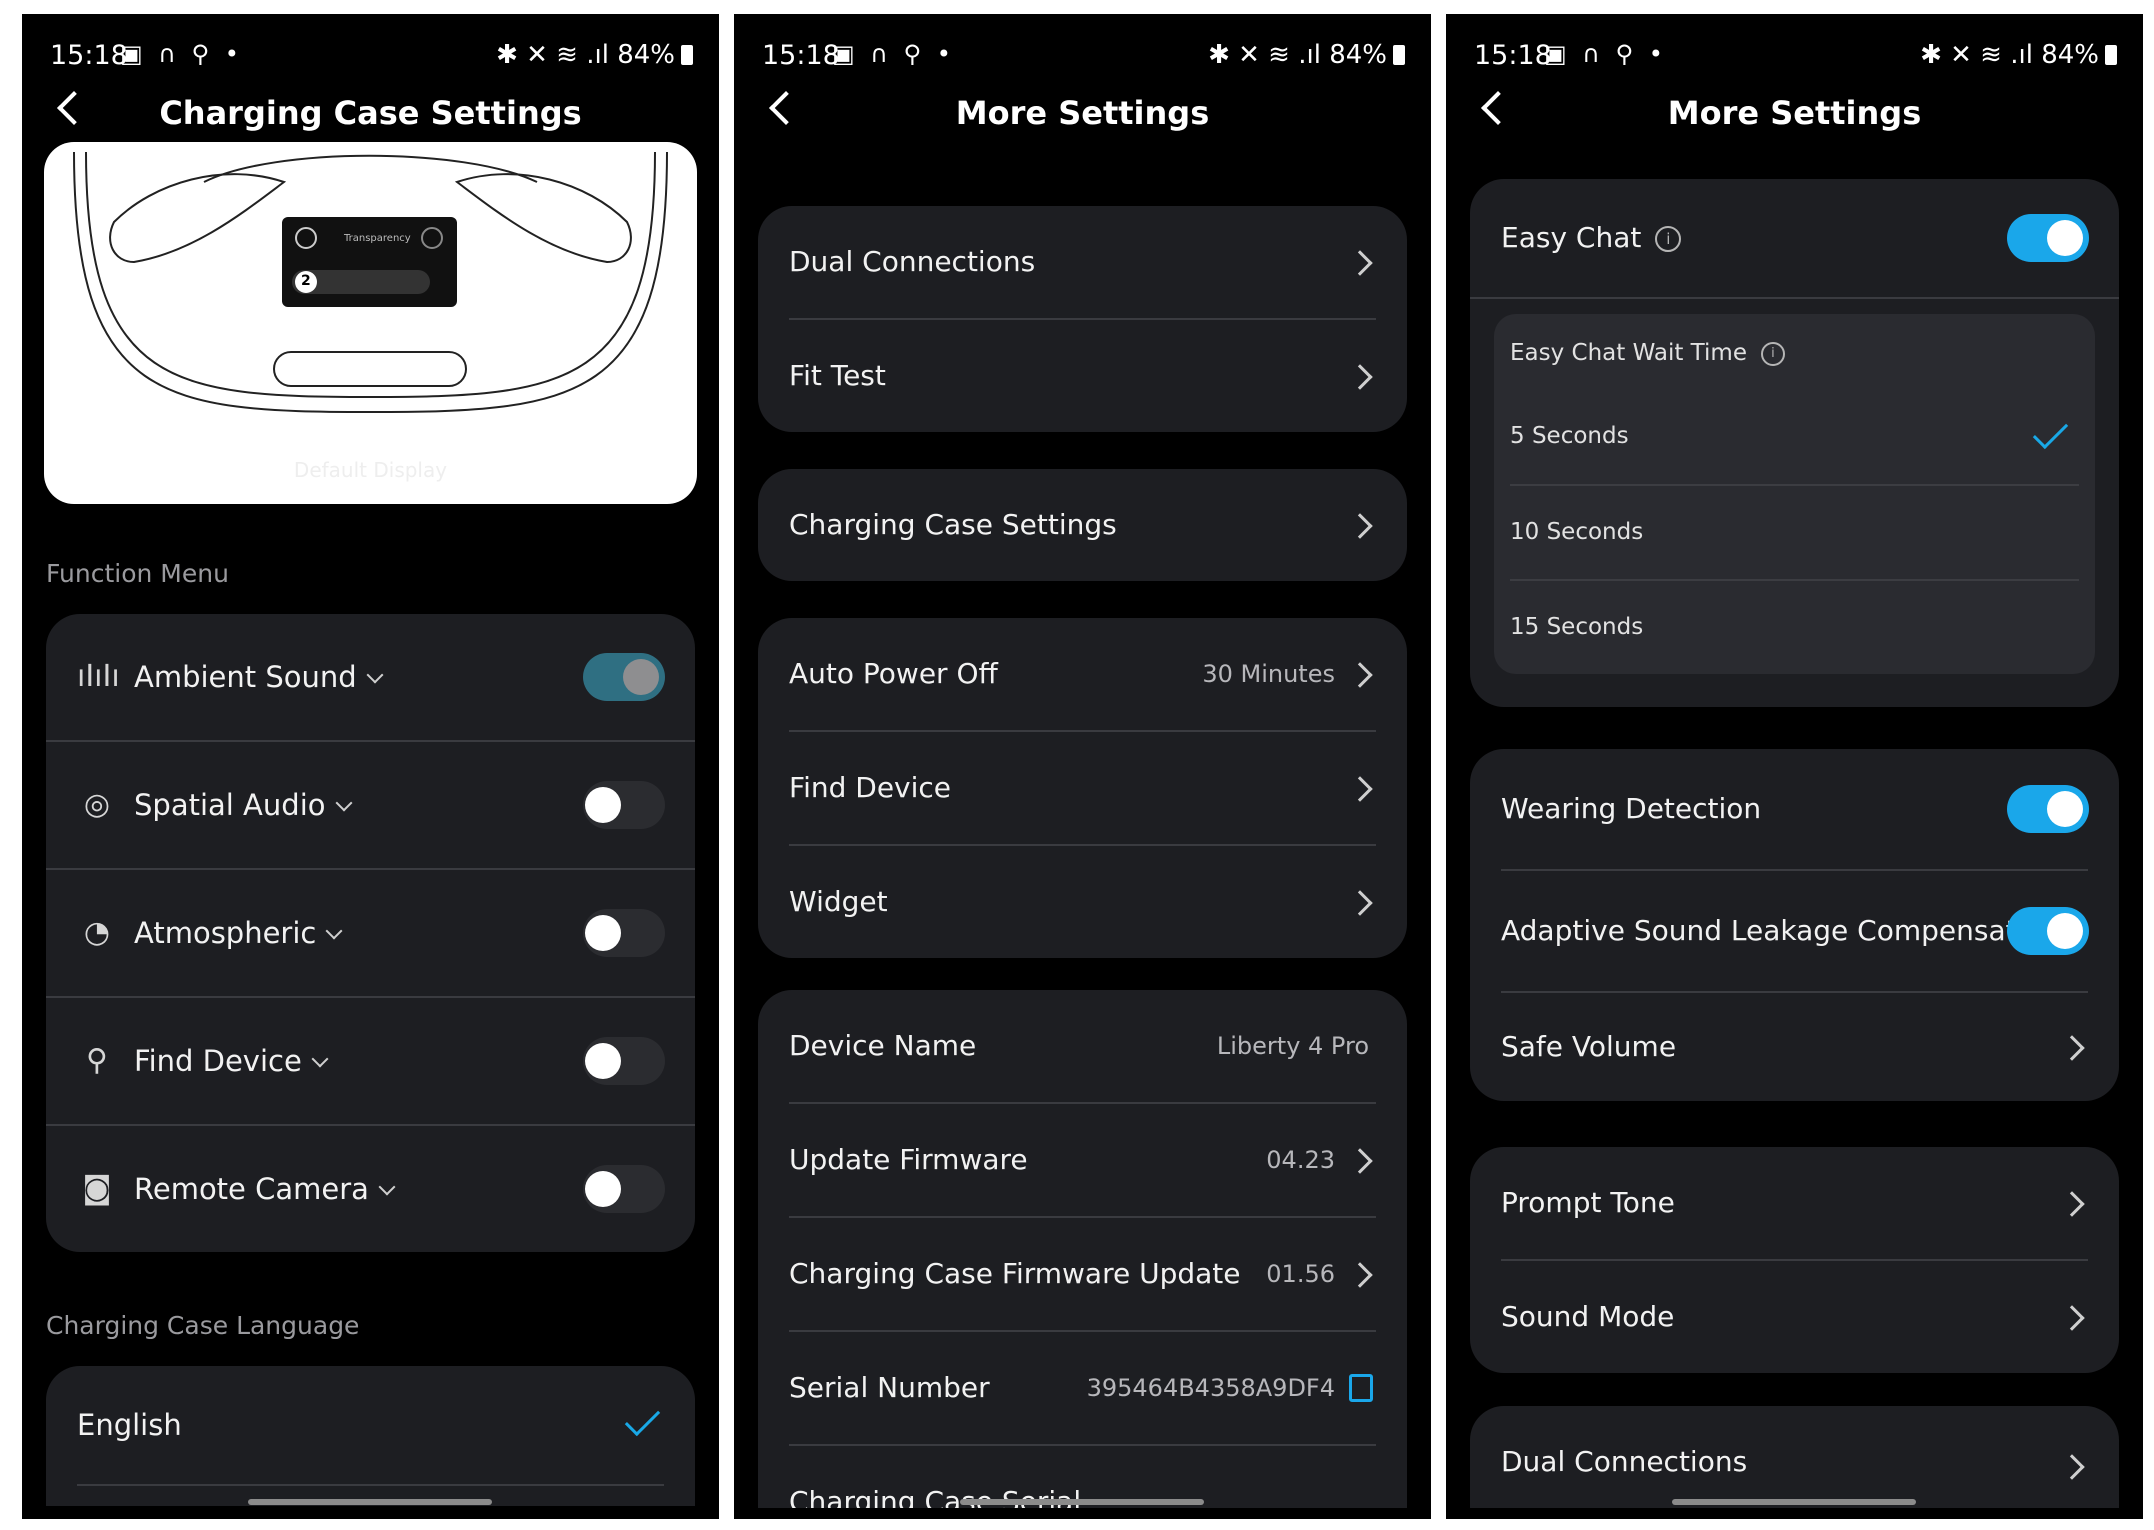  Describe the element at coordinates (624, 805) in the screenshot. I see `spatial-audio-toggle` at that location.